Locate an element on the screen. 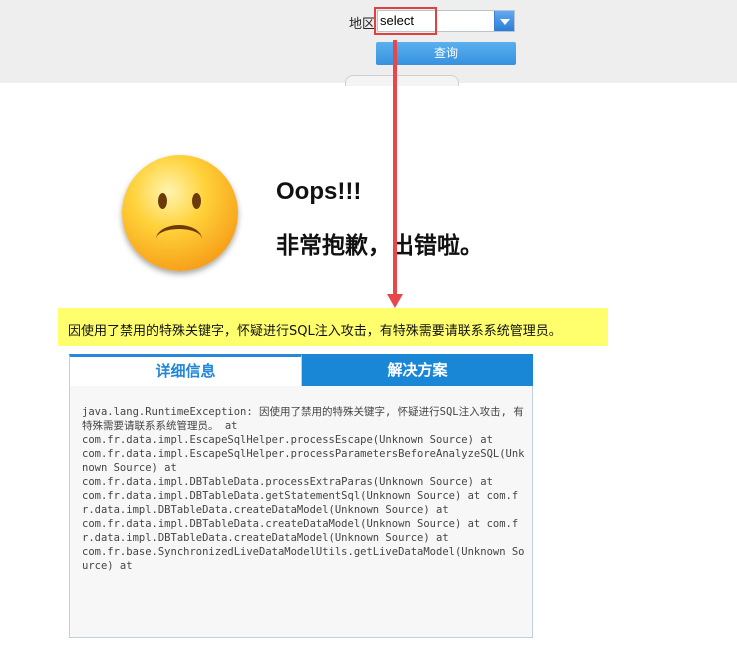  face-left-eye is located at coordinates (162, 201).